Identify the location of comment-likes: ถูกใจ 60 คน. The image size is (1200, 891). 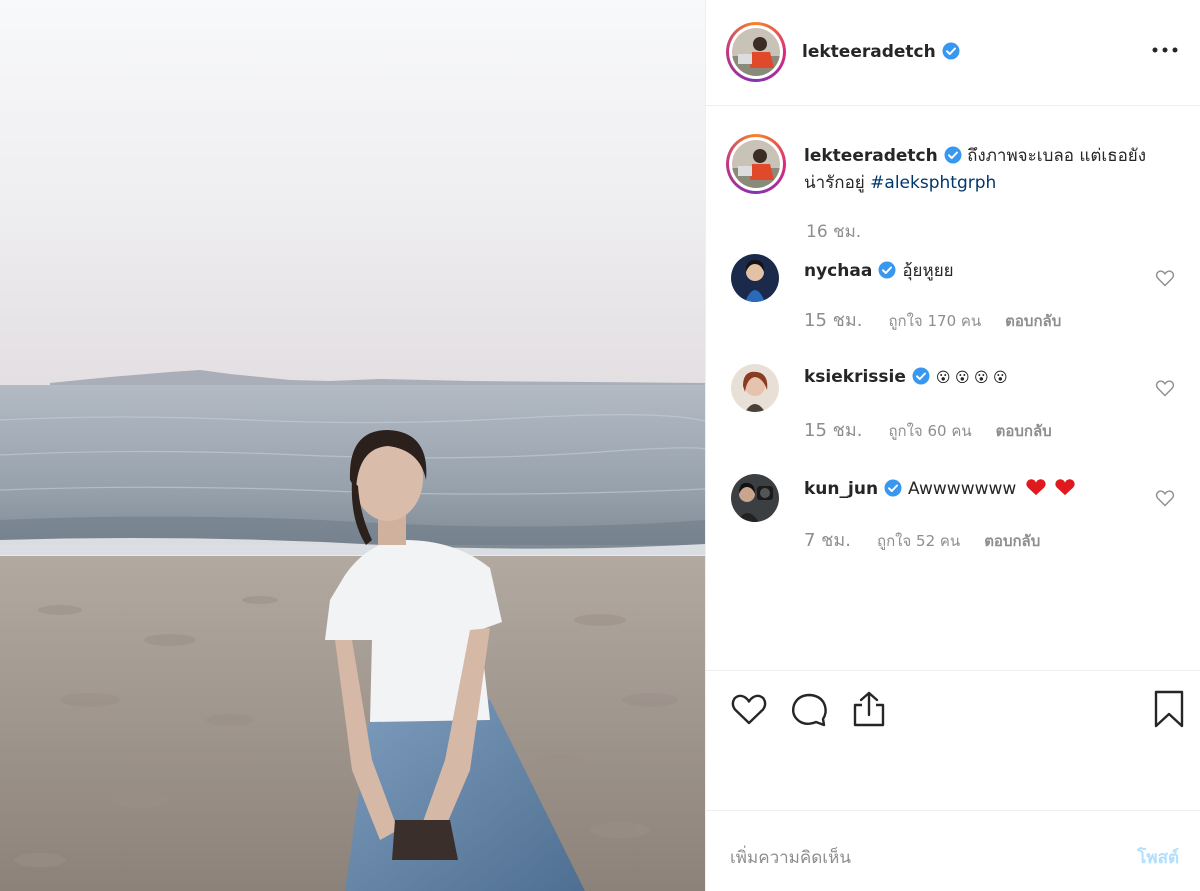
(929, 431).